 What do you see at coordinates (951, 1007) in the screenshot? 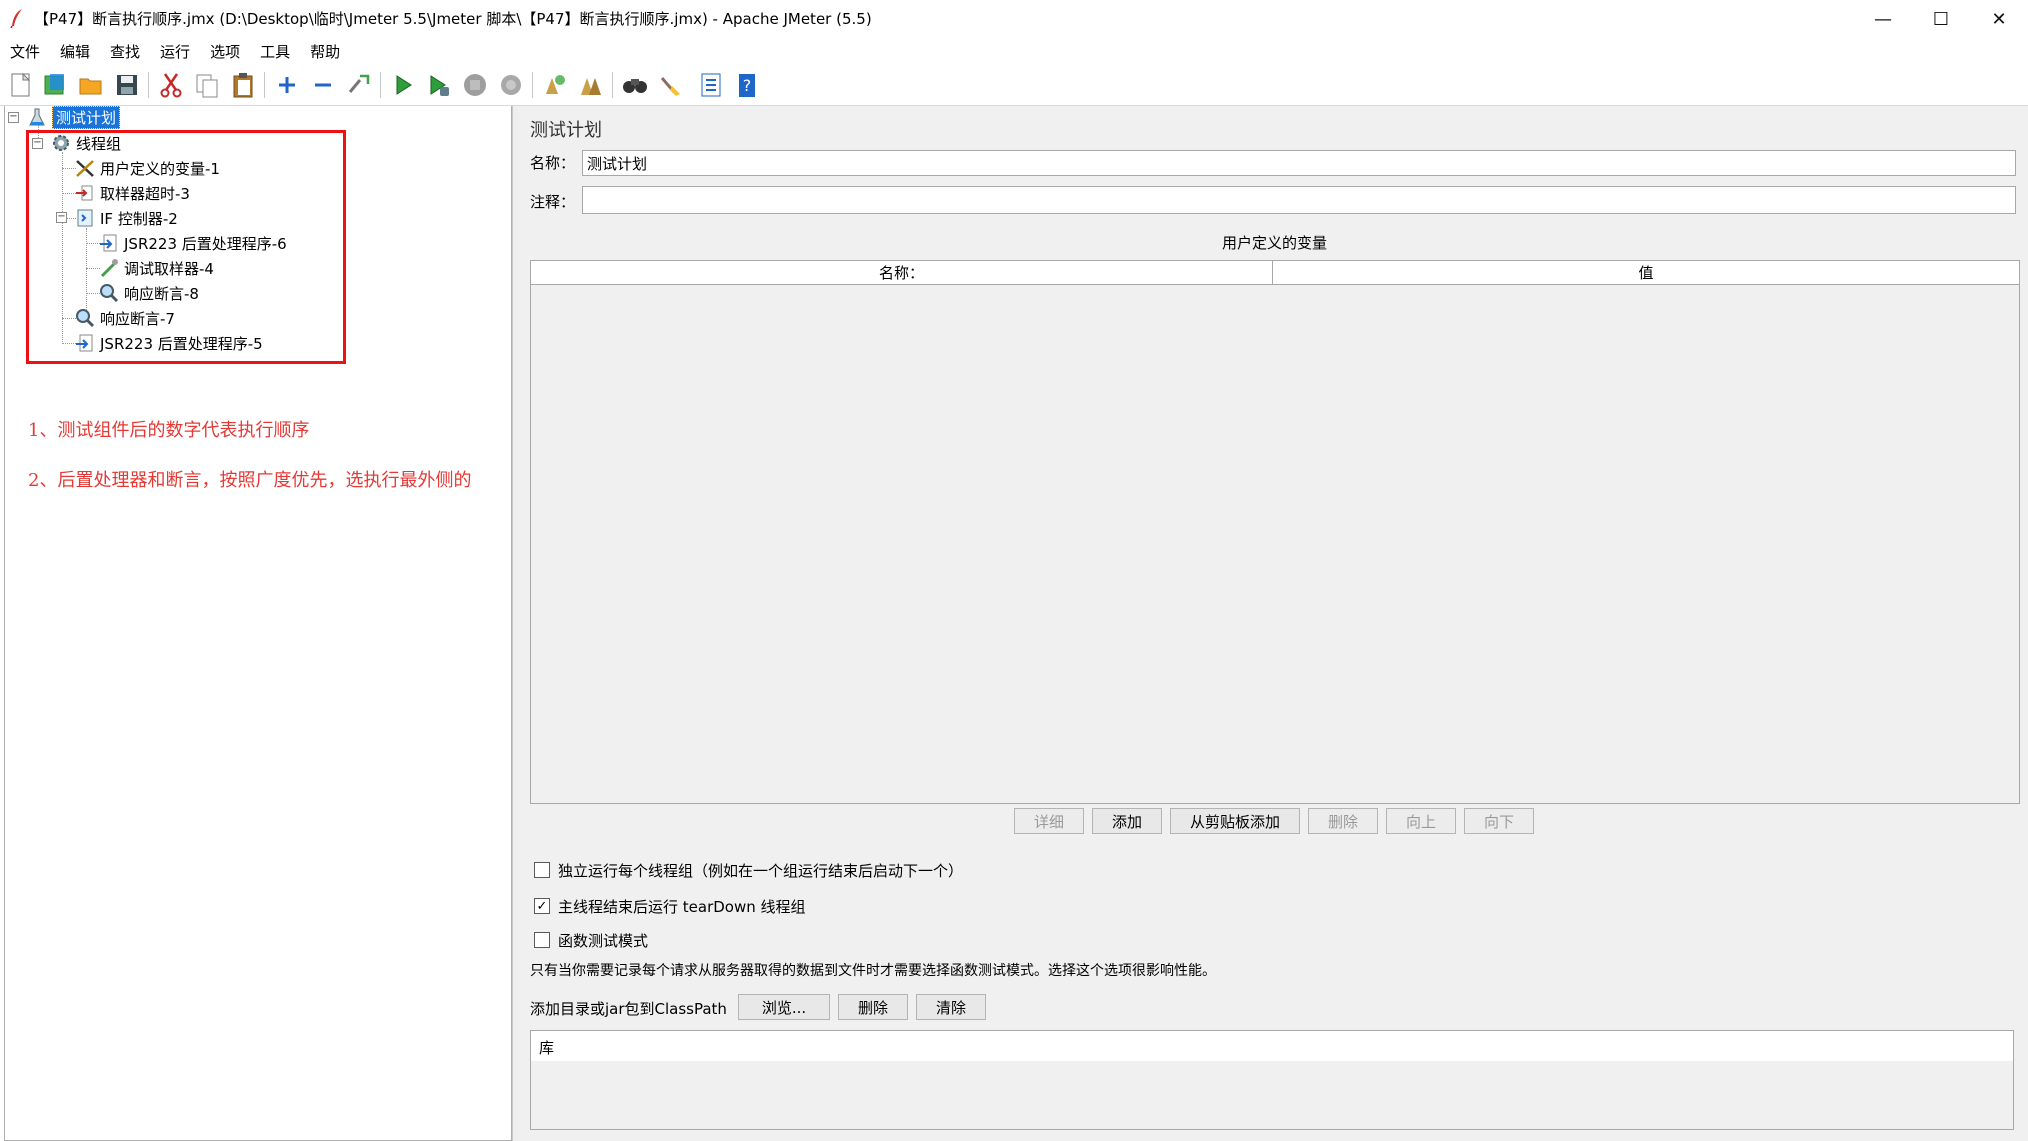
I see `classpath-clear-button: 清除` at bounding box center [951, 1007].